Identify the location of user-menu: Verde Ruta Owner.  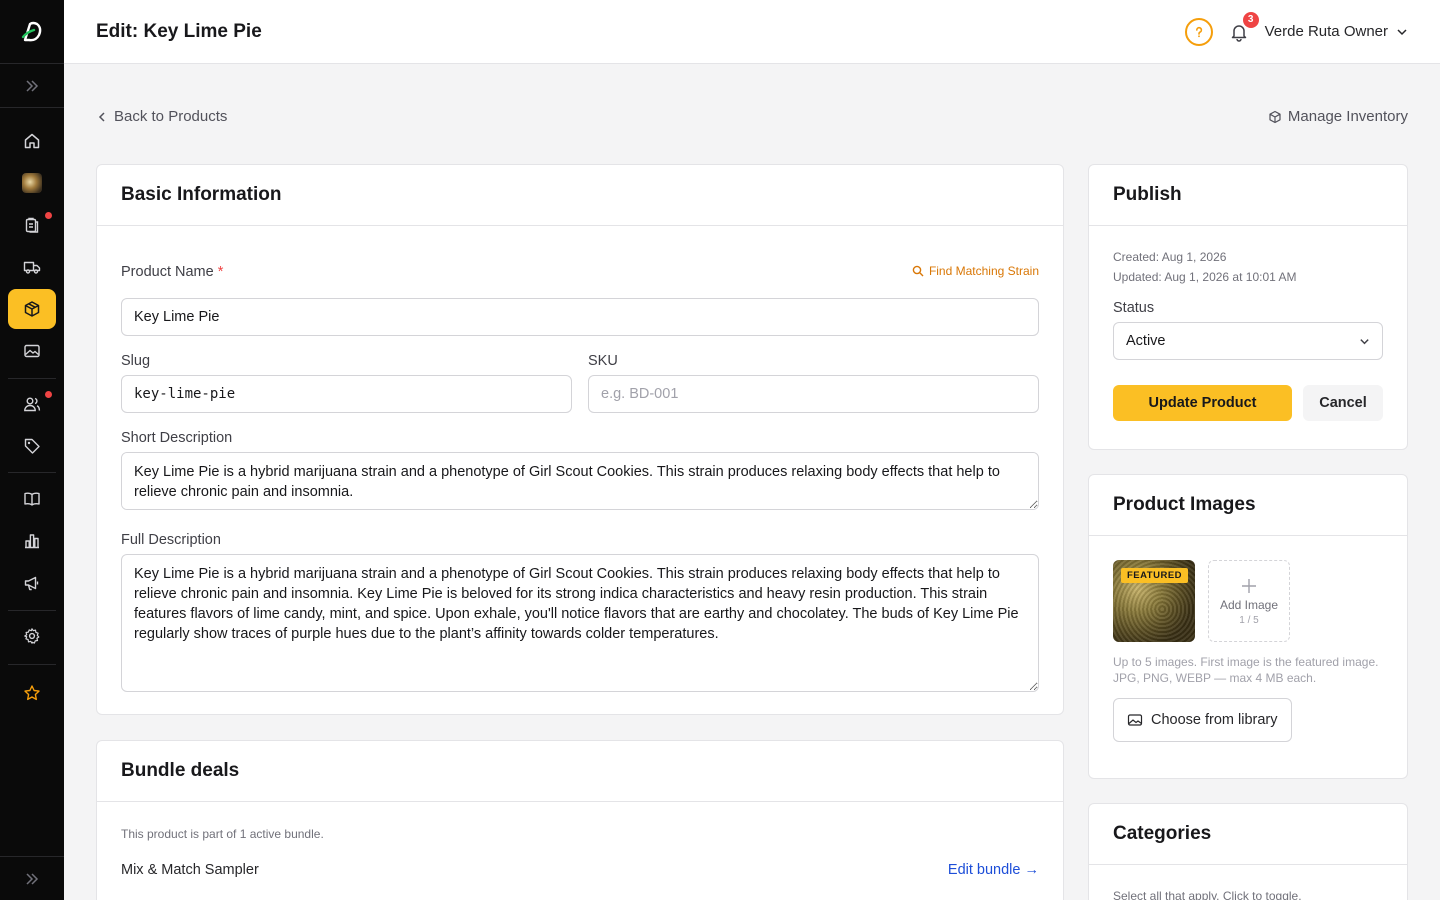
(1336, 31).